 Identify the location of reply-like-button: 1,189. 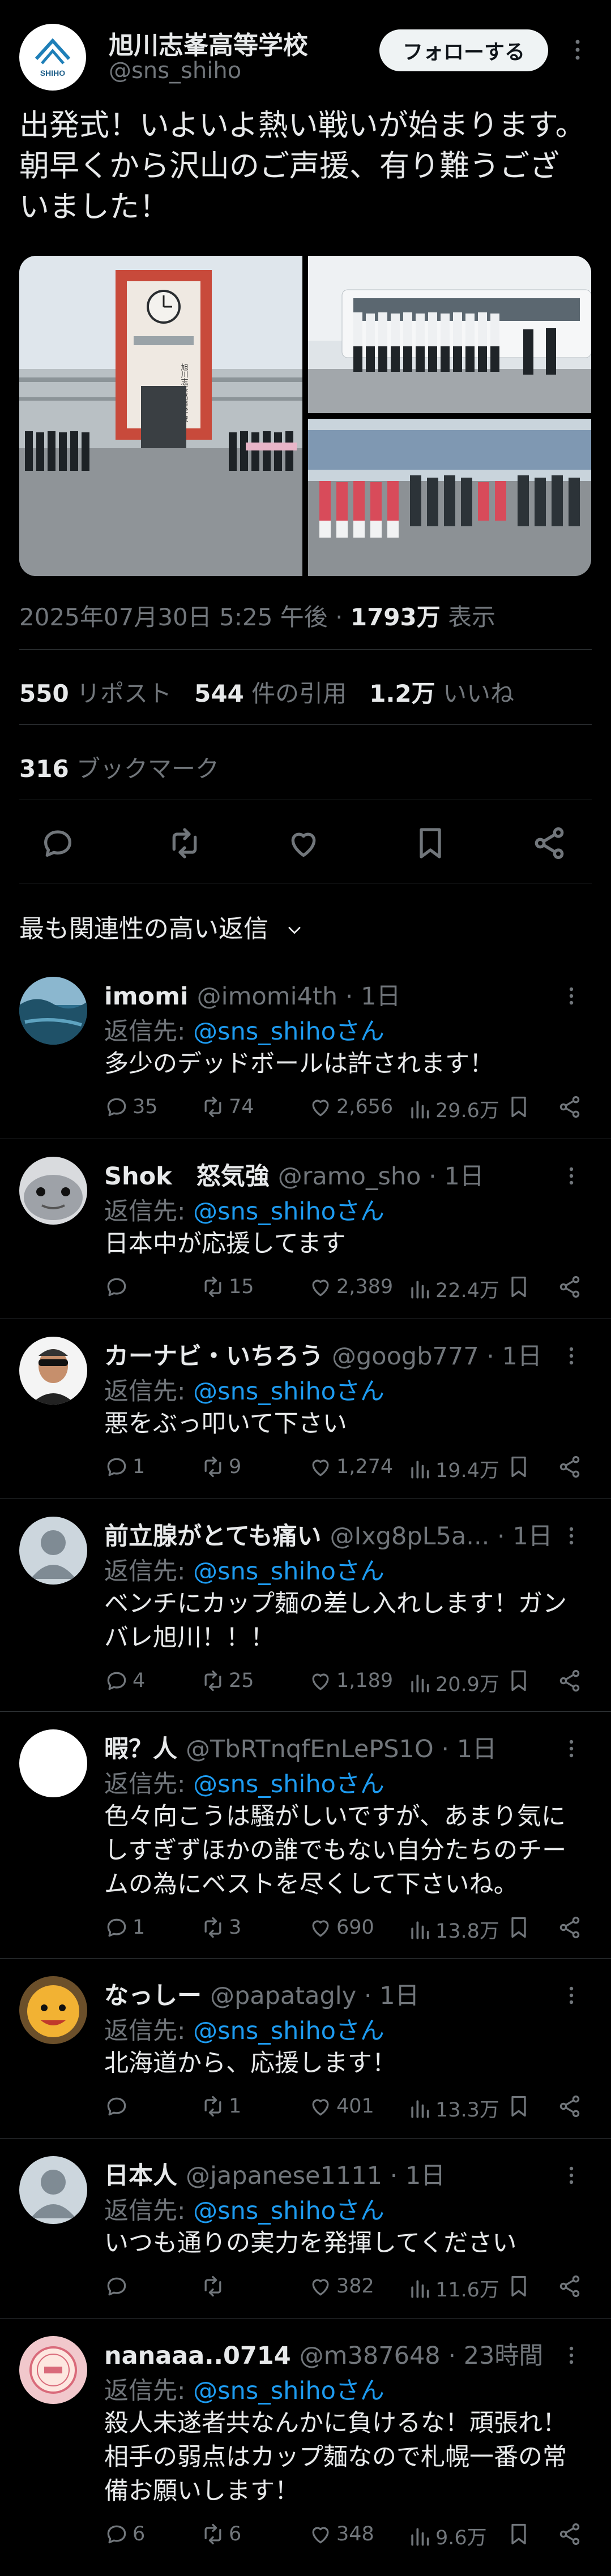
(351, 1680).